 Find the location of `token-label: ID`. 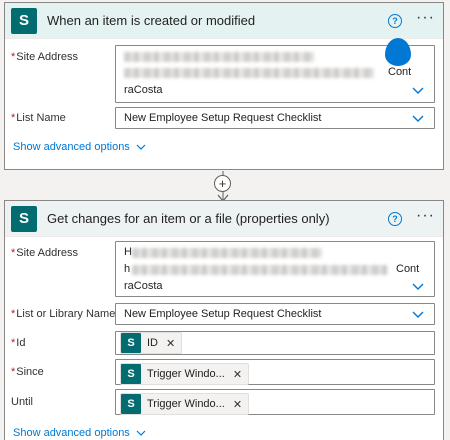

token-label: ID is located at coordinates (152, 343).